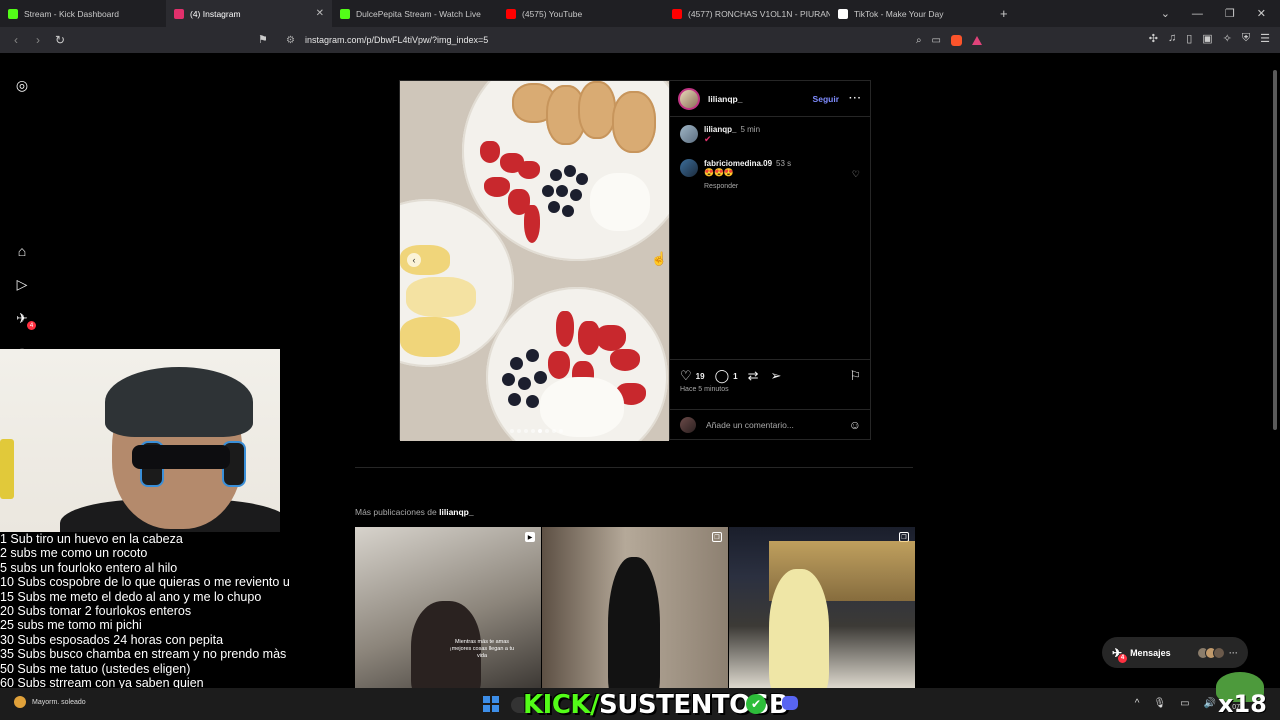 The width and height of the screenshot is (1280, 720). I want to click on bookmark-icon: ⚑, so click(263, 39).